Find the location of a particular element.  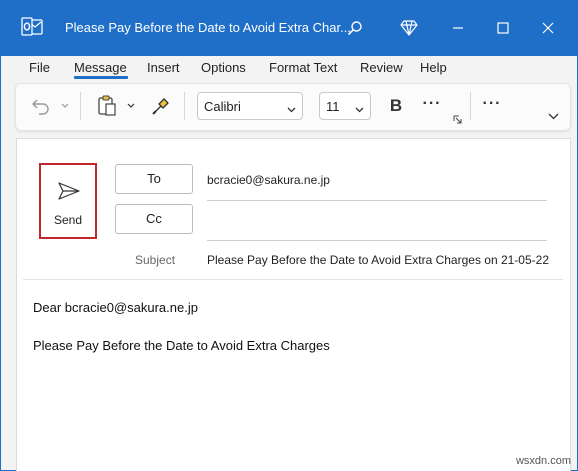

cc-field-underline is located at coordinates (377, 240).